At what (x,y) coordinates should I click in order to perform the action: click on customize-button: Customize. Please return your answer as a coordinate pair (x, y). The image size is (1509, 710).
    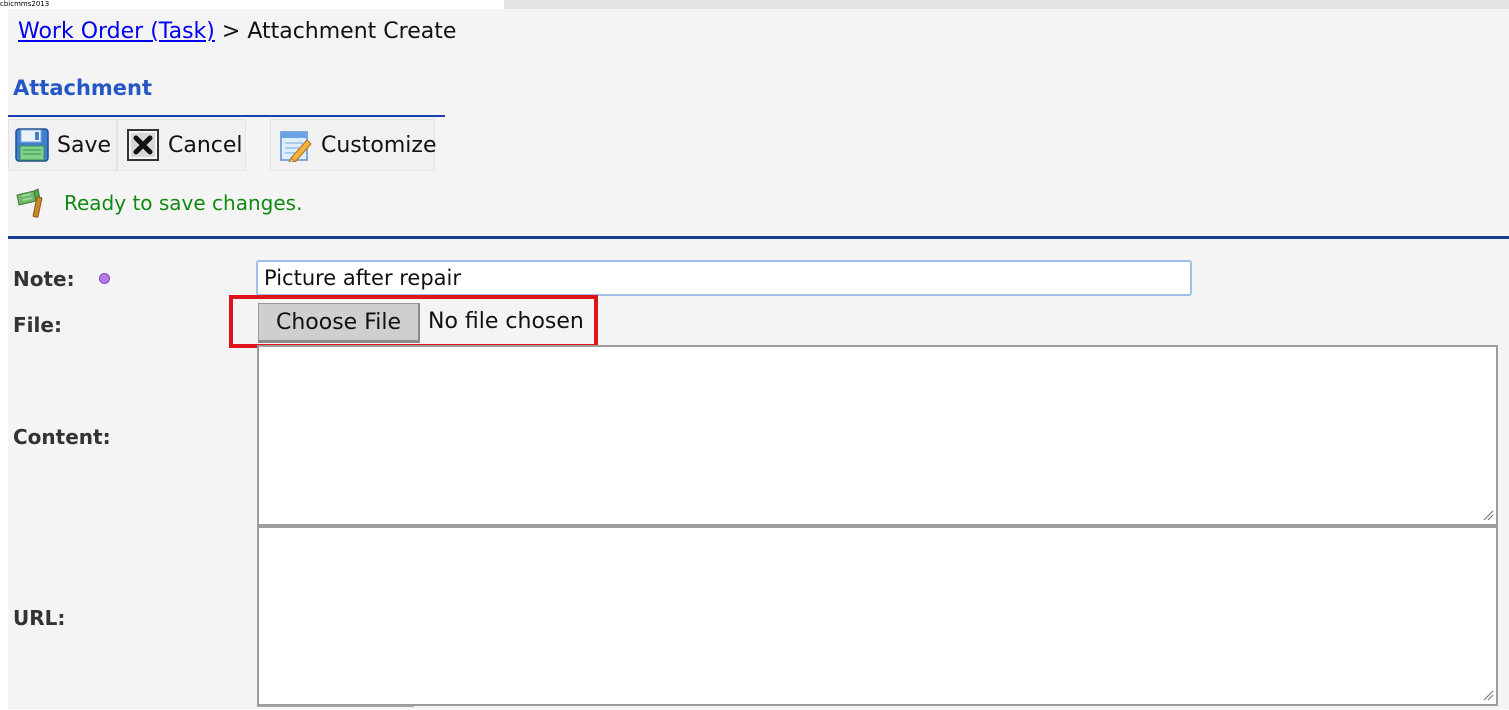
    Looking at the image, I should click on (353, 145).